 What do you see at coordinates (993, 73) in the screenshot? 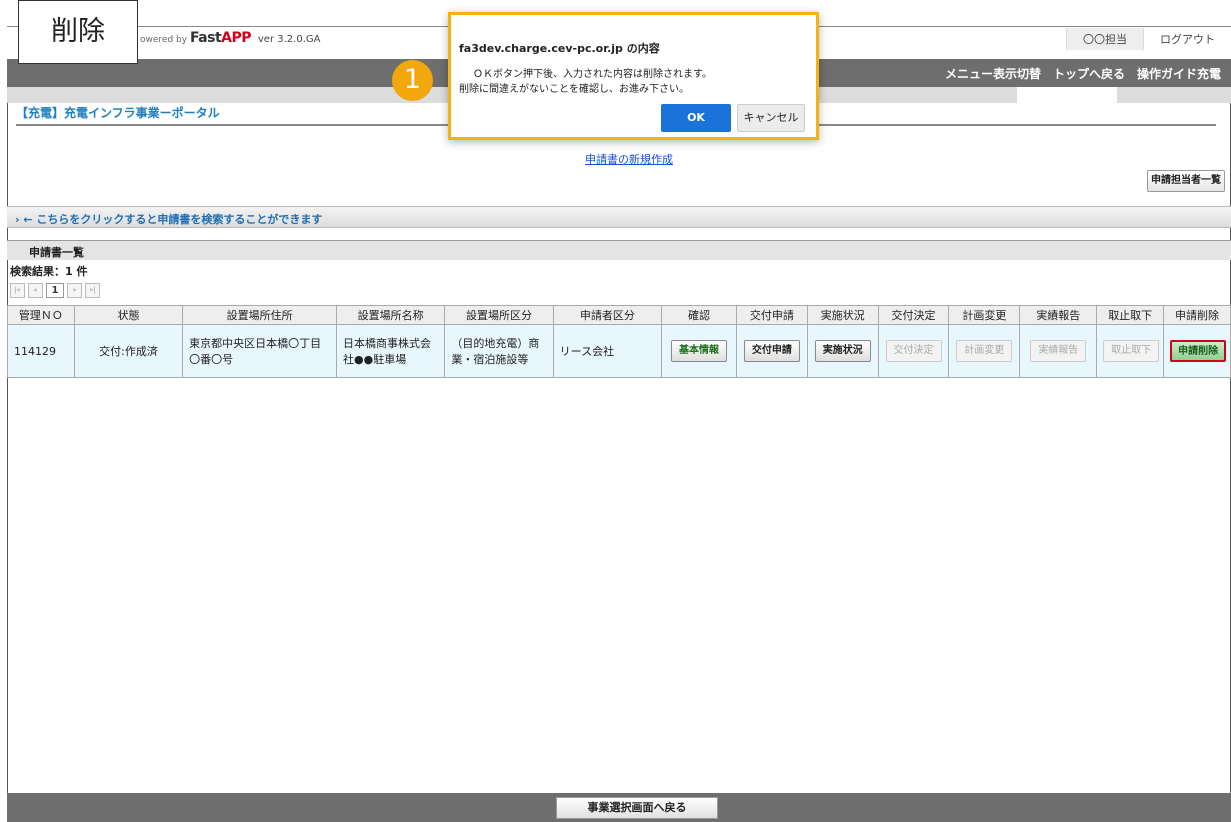
I see `menu-toggle-link: メニュー表示切替` at bounding box center [993, 73].